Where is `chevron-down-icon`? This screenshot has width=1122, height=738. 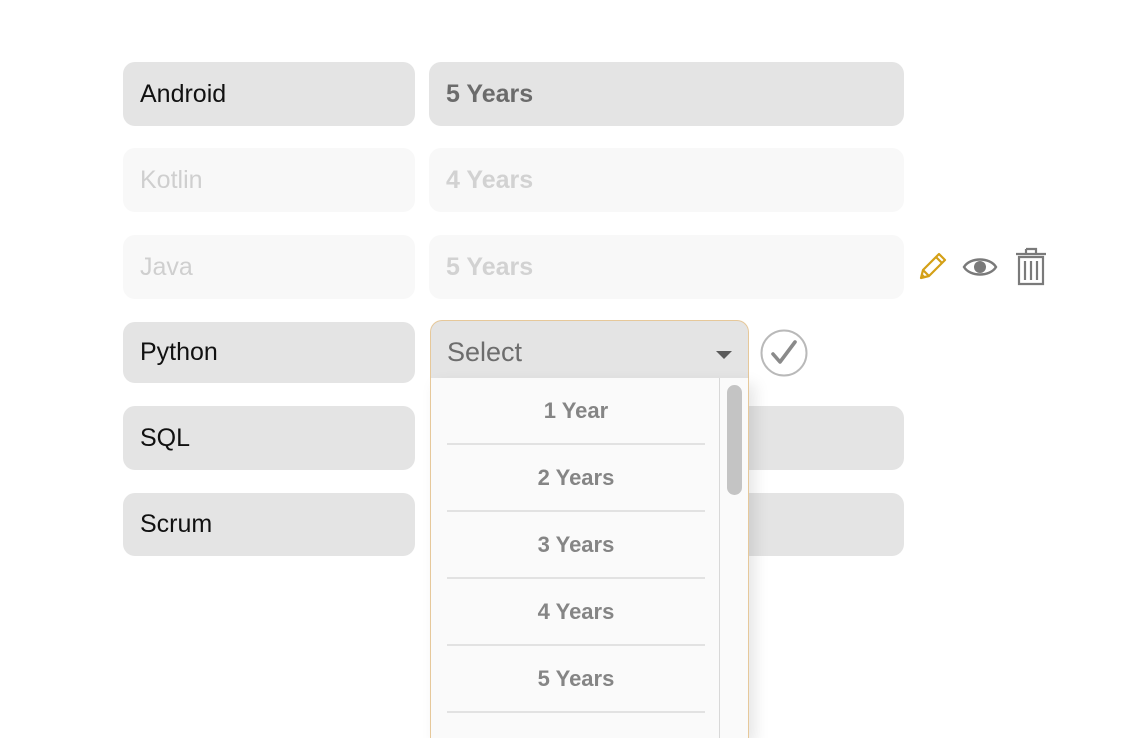 chevron-down-icon is located at coordinates (724, 355).